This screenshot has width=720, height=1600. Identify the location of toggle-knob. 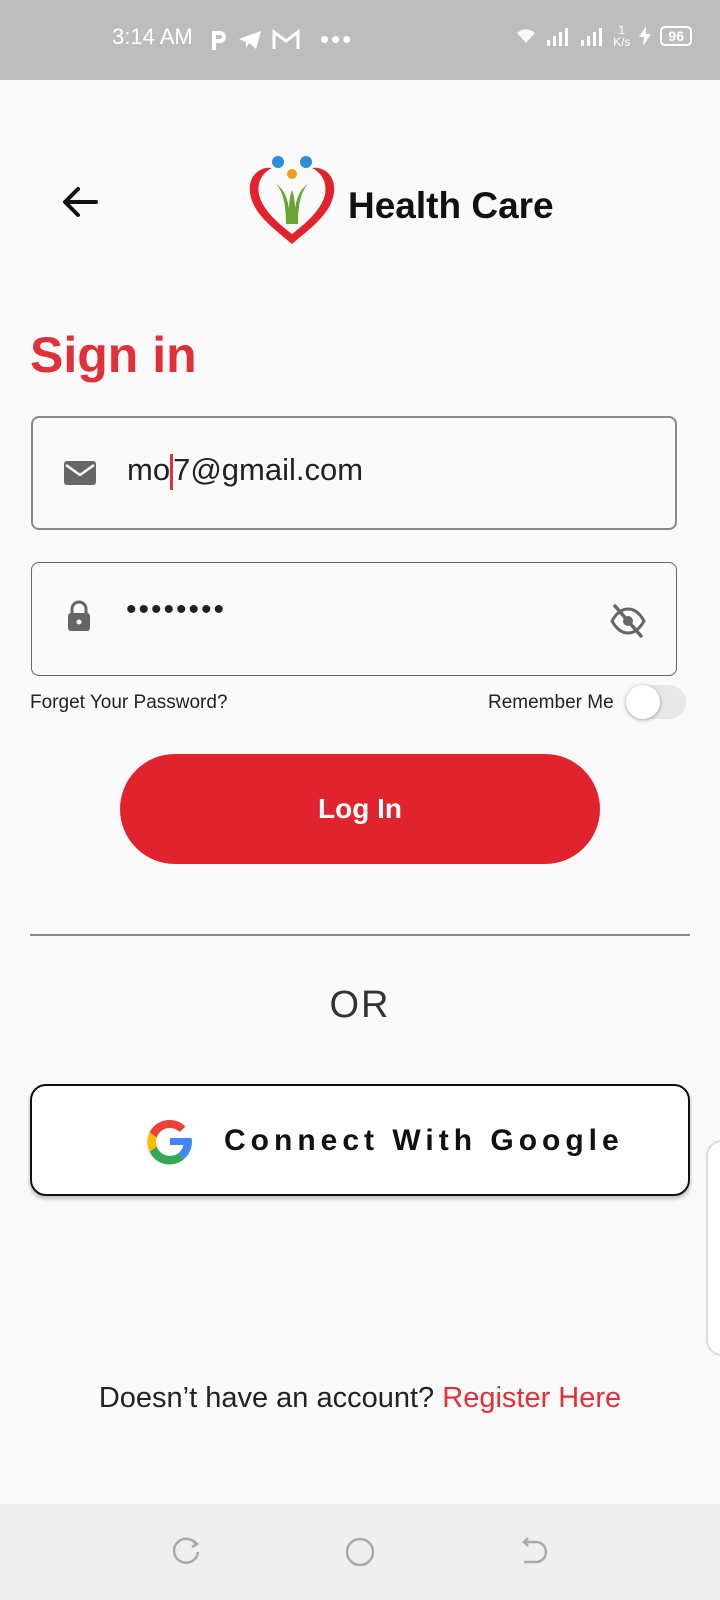
(643, 702).